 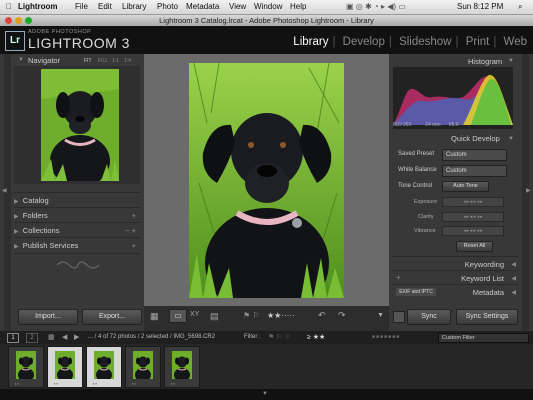 I want to click on close-window-button, so click(x=8, y=20).